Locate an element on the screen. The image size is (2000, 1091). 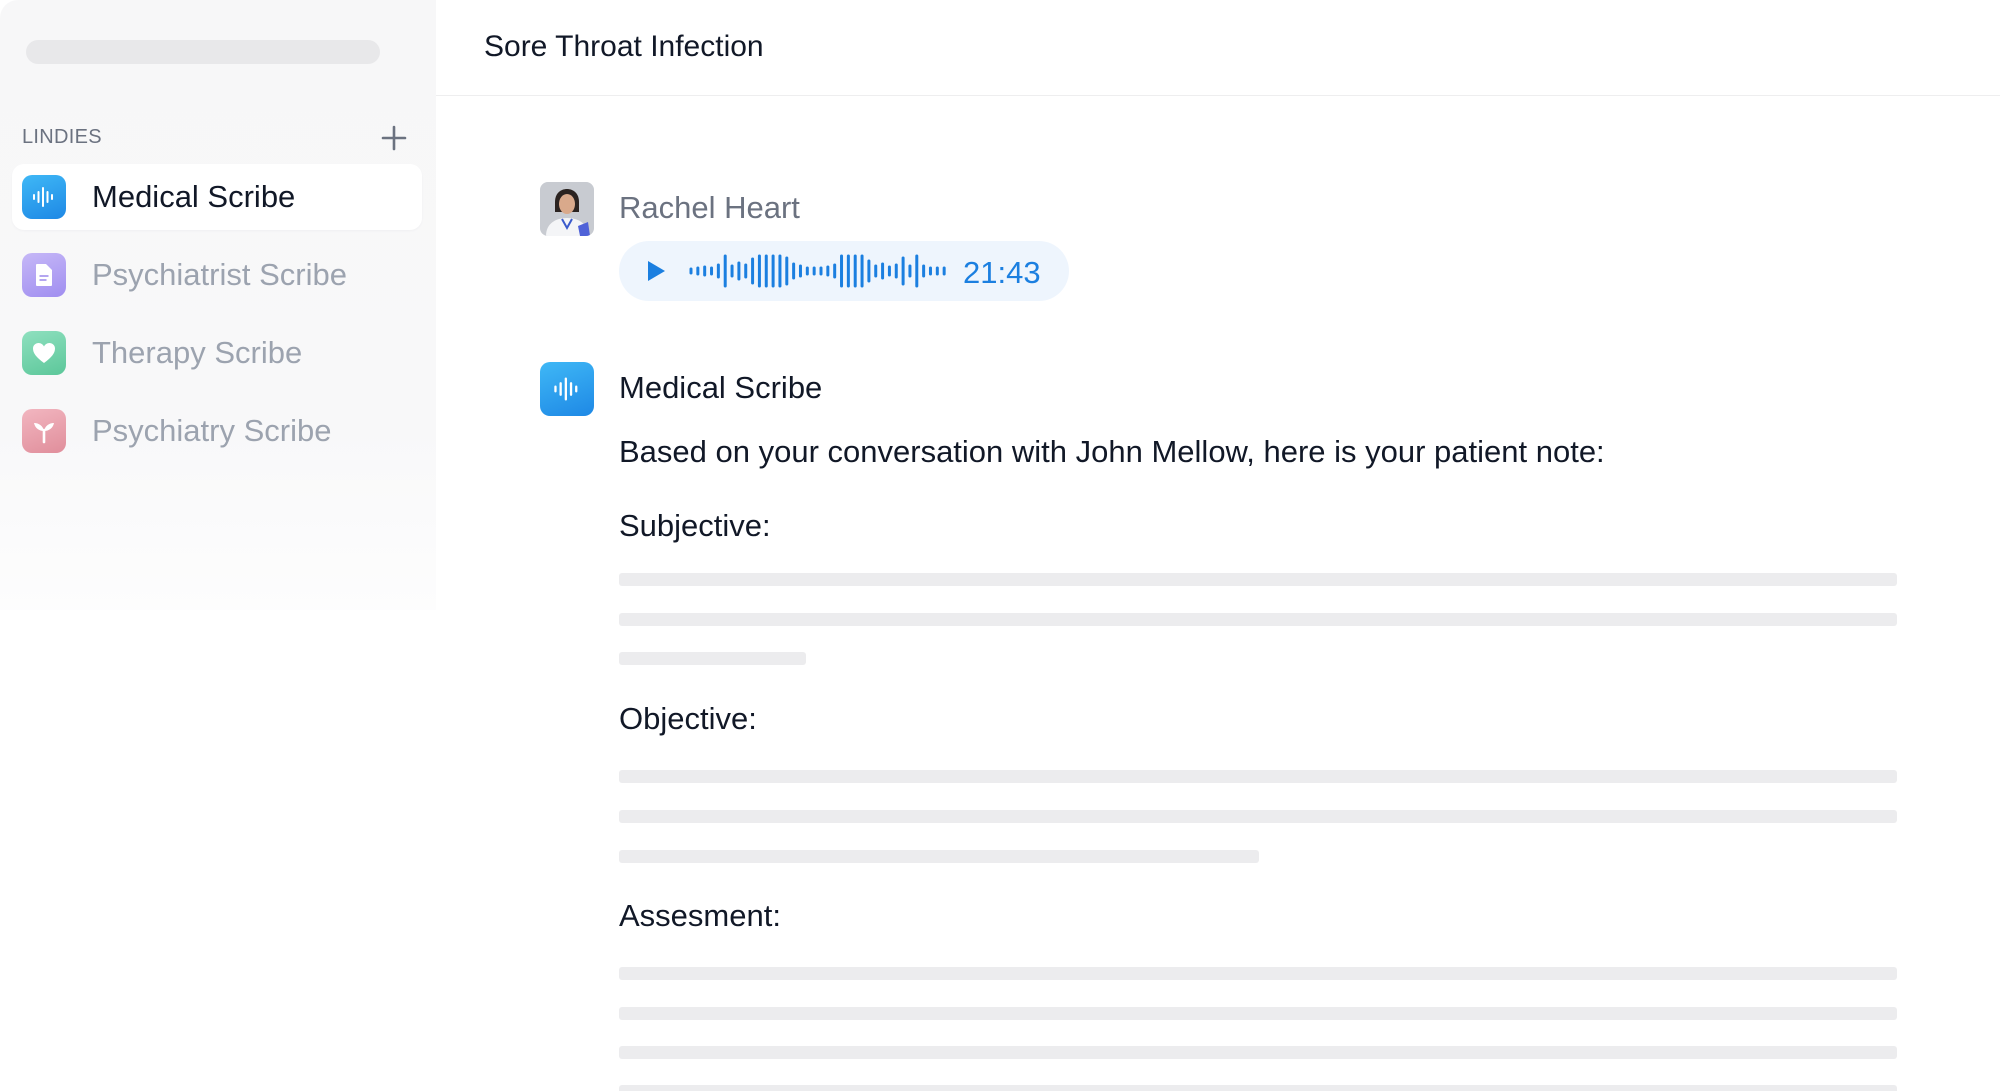
document-icon is located at coordinates (44, 275).